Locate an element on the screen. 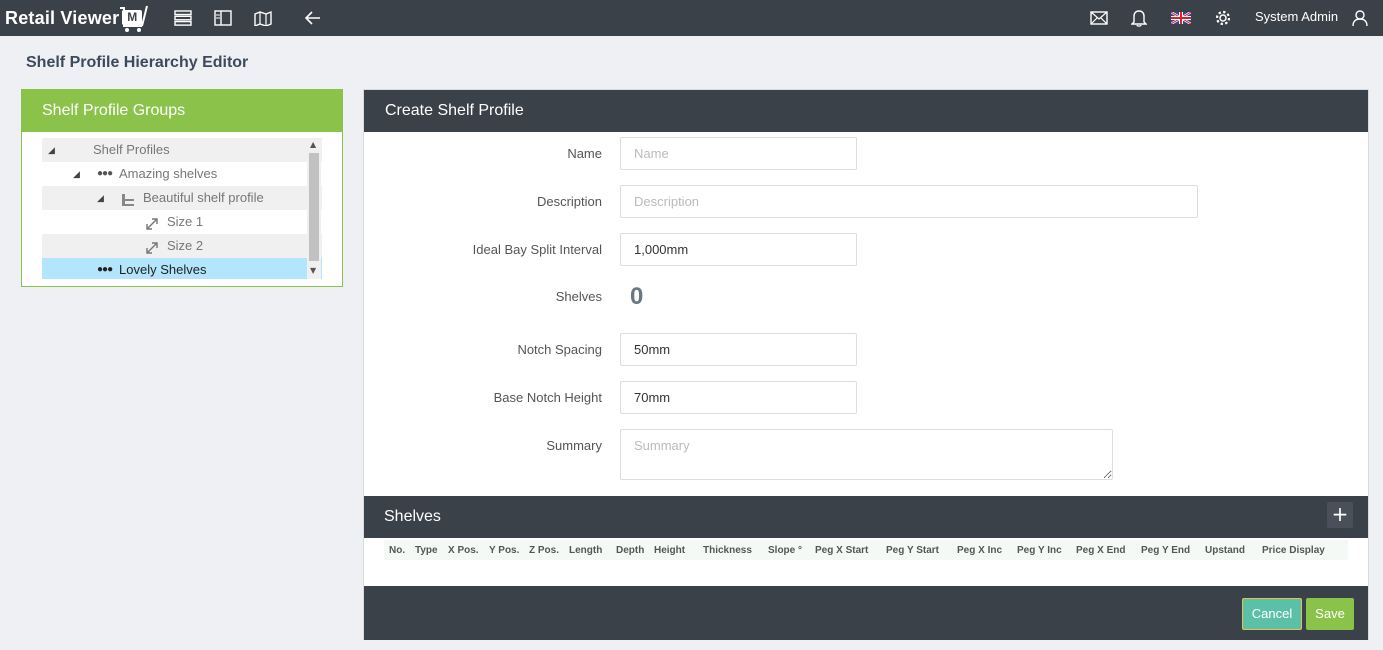 The image size is (1383, 650). list-view-icon is located at coordinates (183, 18).